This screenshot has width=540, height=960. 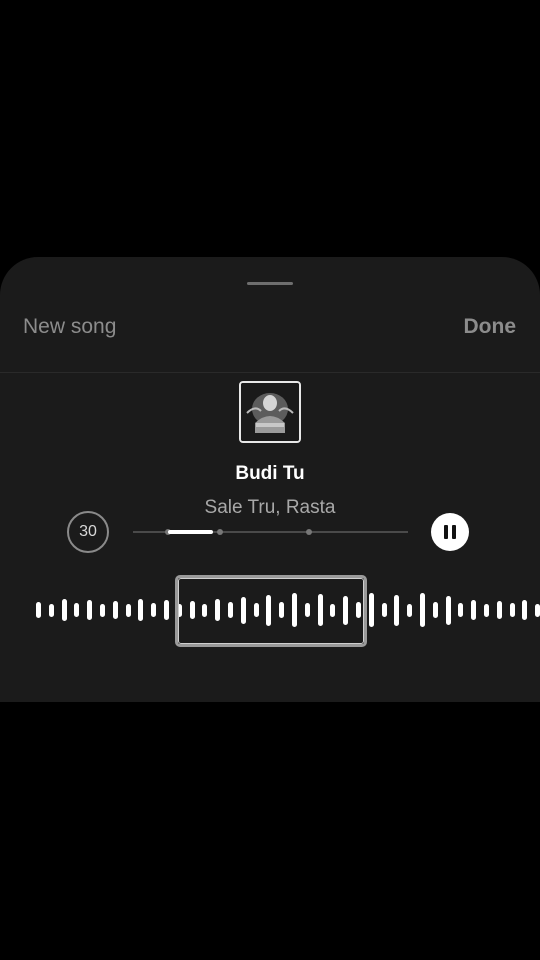 What do you see at coordinates (270, 532) in the screenshot?
I see `playback-progress-bar` at bounding box center [270, 532].